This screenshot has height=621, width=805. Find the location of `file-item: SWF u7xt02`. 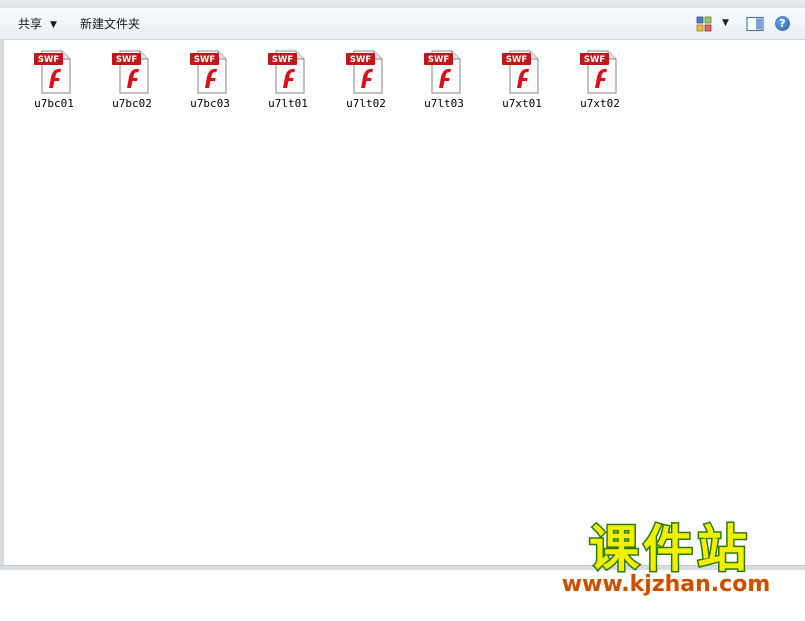

file-item: SWF u7xt02 is located at coordinates (600, 79).